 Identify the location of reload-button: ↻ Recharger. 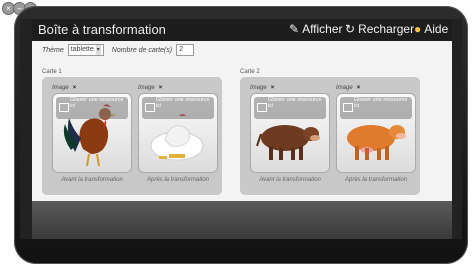
(379, 29).